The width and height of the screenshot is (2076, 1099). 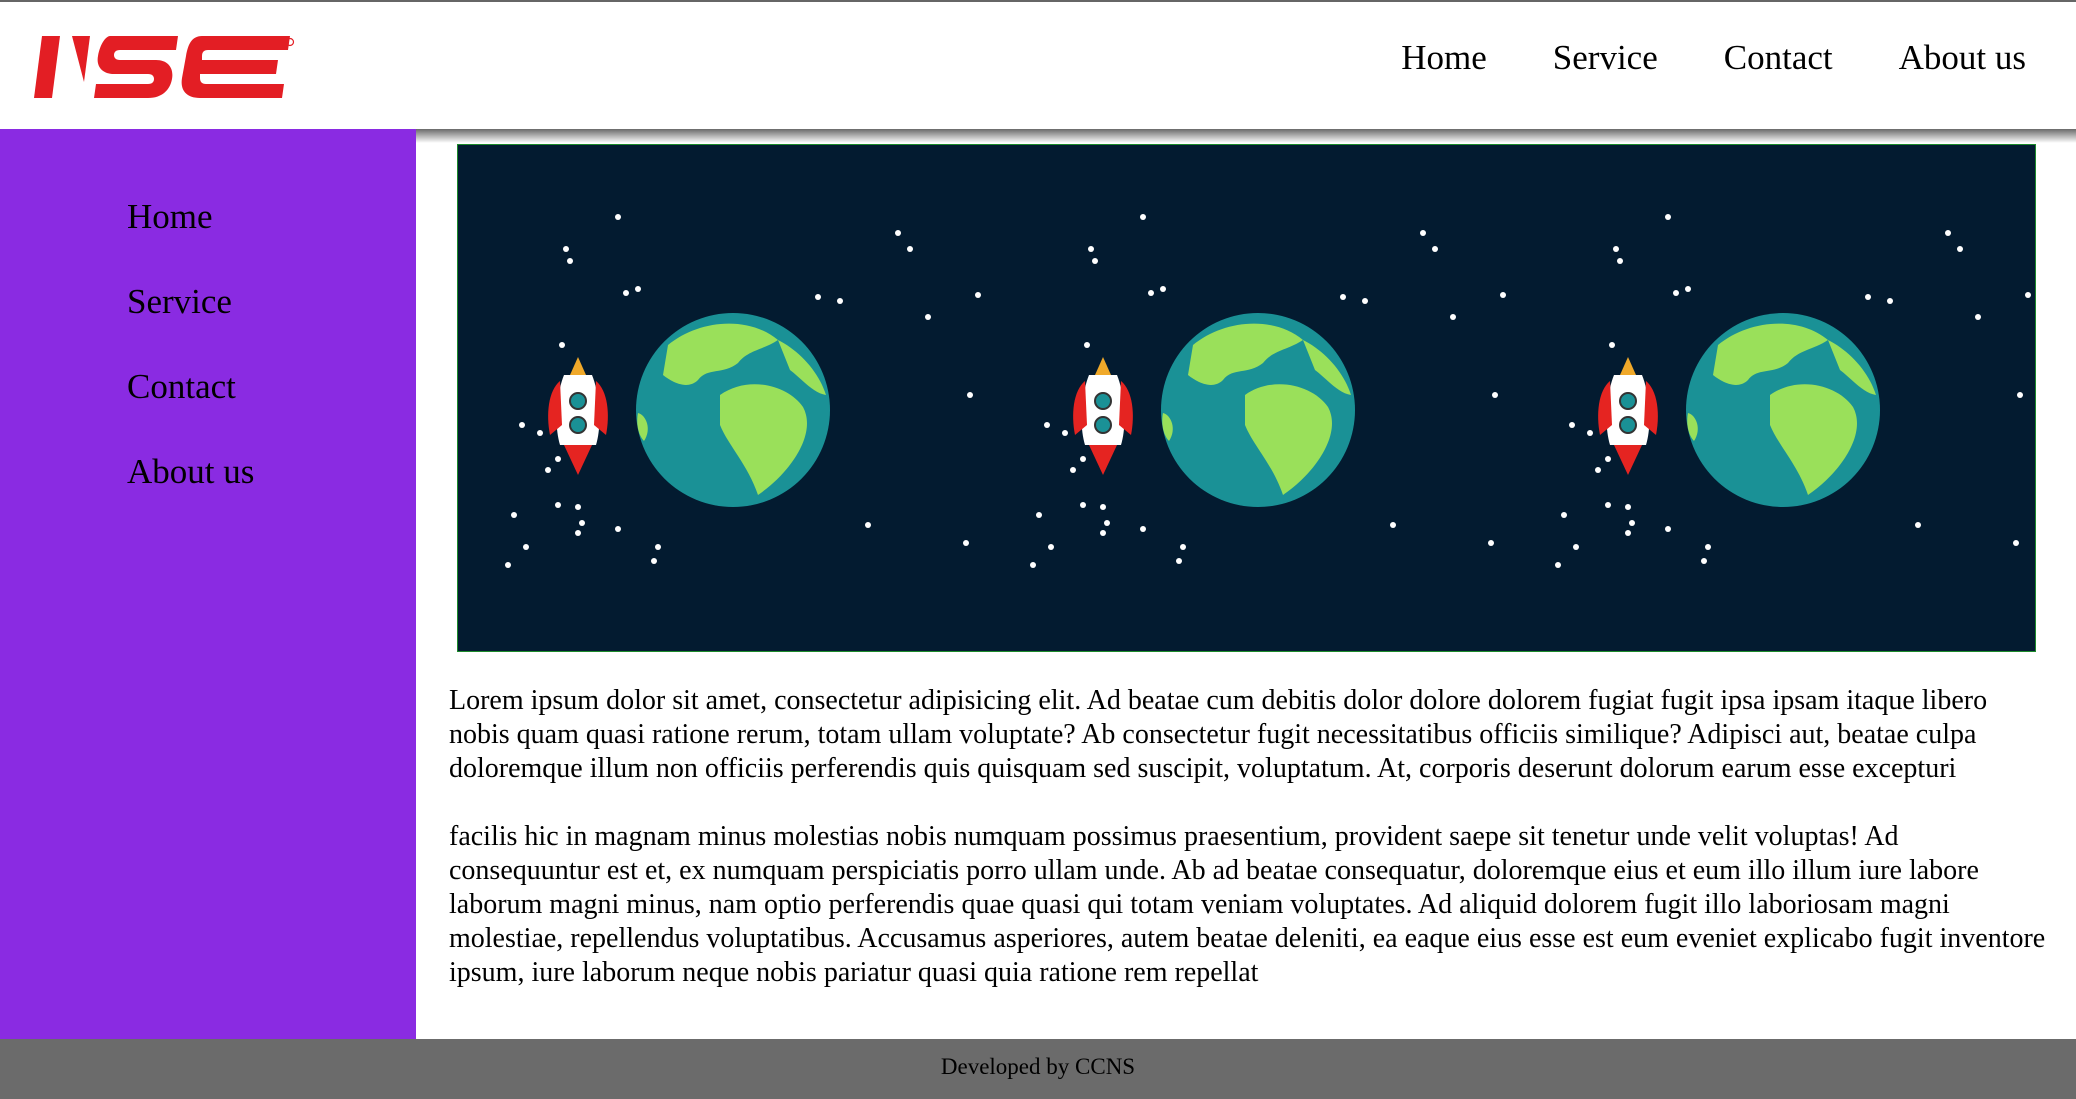 I want to click on site-footer: Developed by CCNS, so click(x=1038, y=1069).